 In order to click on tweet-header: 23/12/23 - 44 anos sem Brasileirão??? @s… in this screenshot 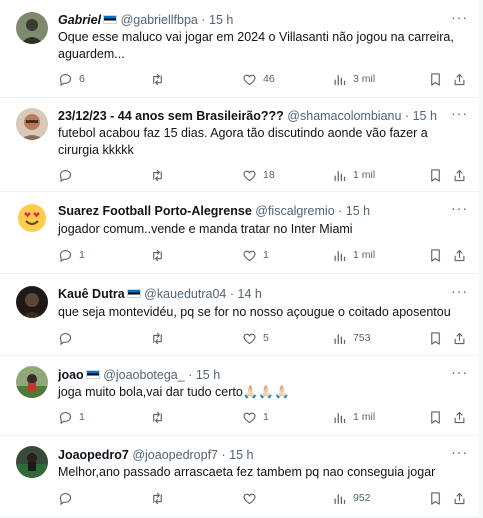, I will do `click(250, 116)`.